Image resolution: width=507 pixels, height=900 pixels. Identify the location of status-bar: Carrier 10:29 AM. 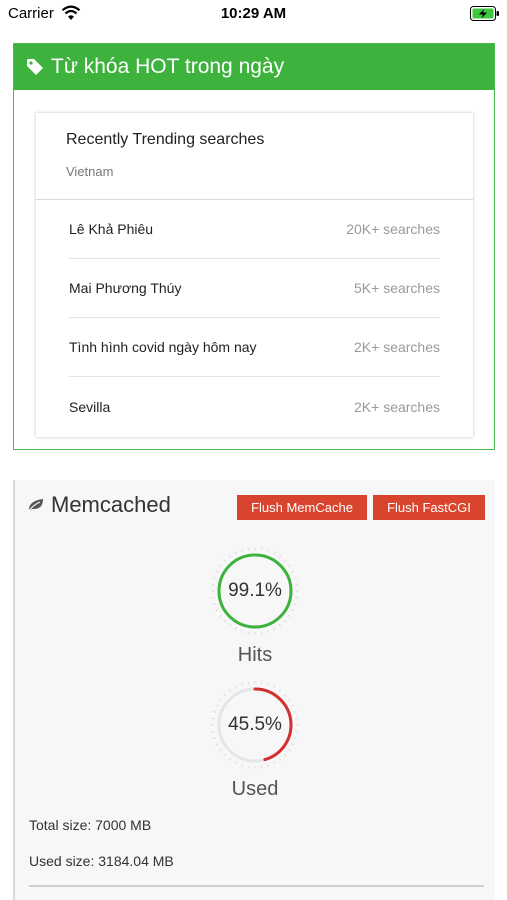
(253, 14).